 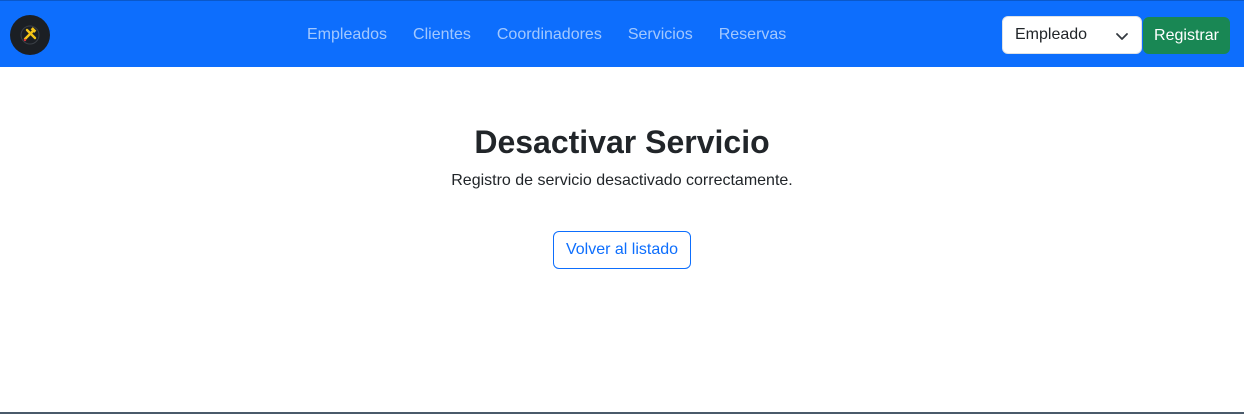 I want to click on role-select-value: Empleado, so click(x=1051, y=34).